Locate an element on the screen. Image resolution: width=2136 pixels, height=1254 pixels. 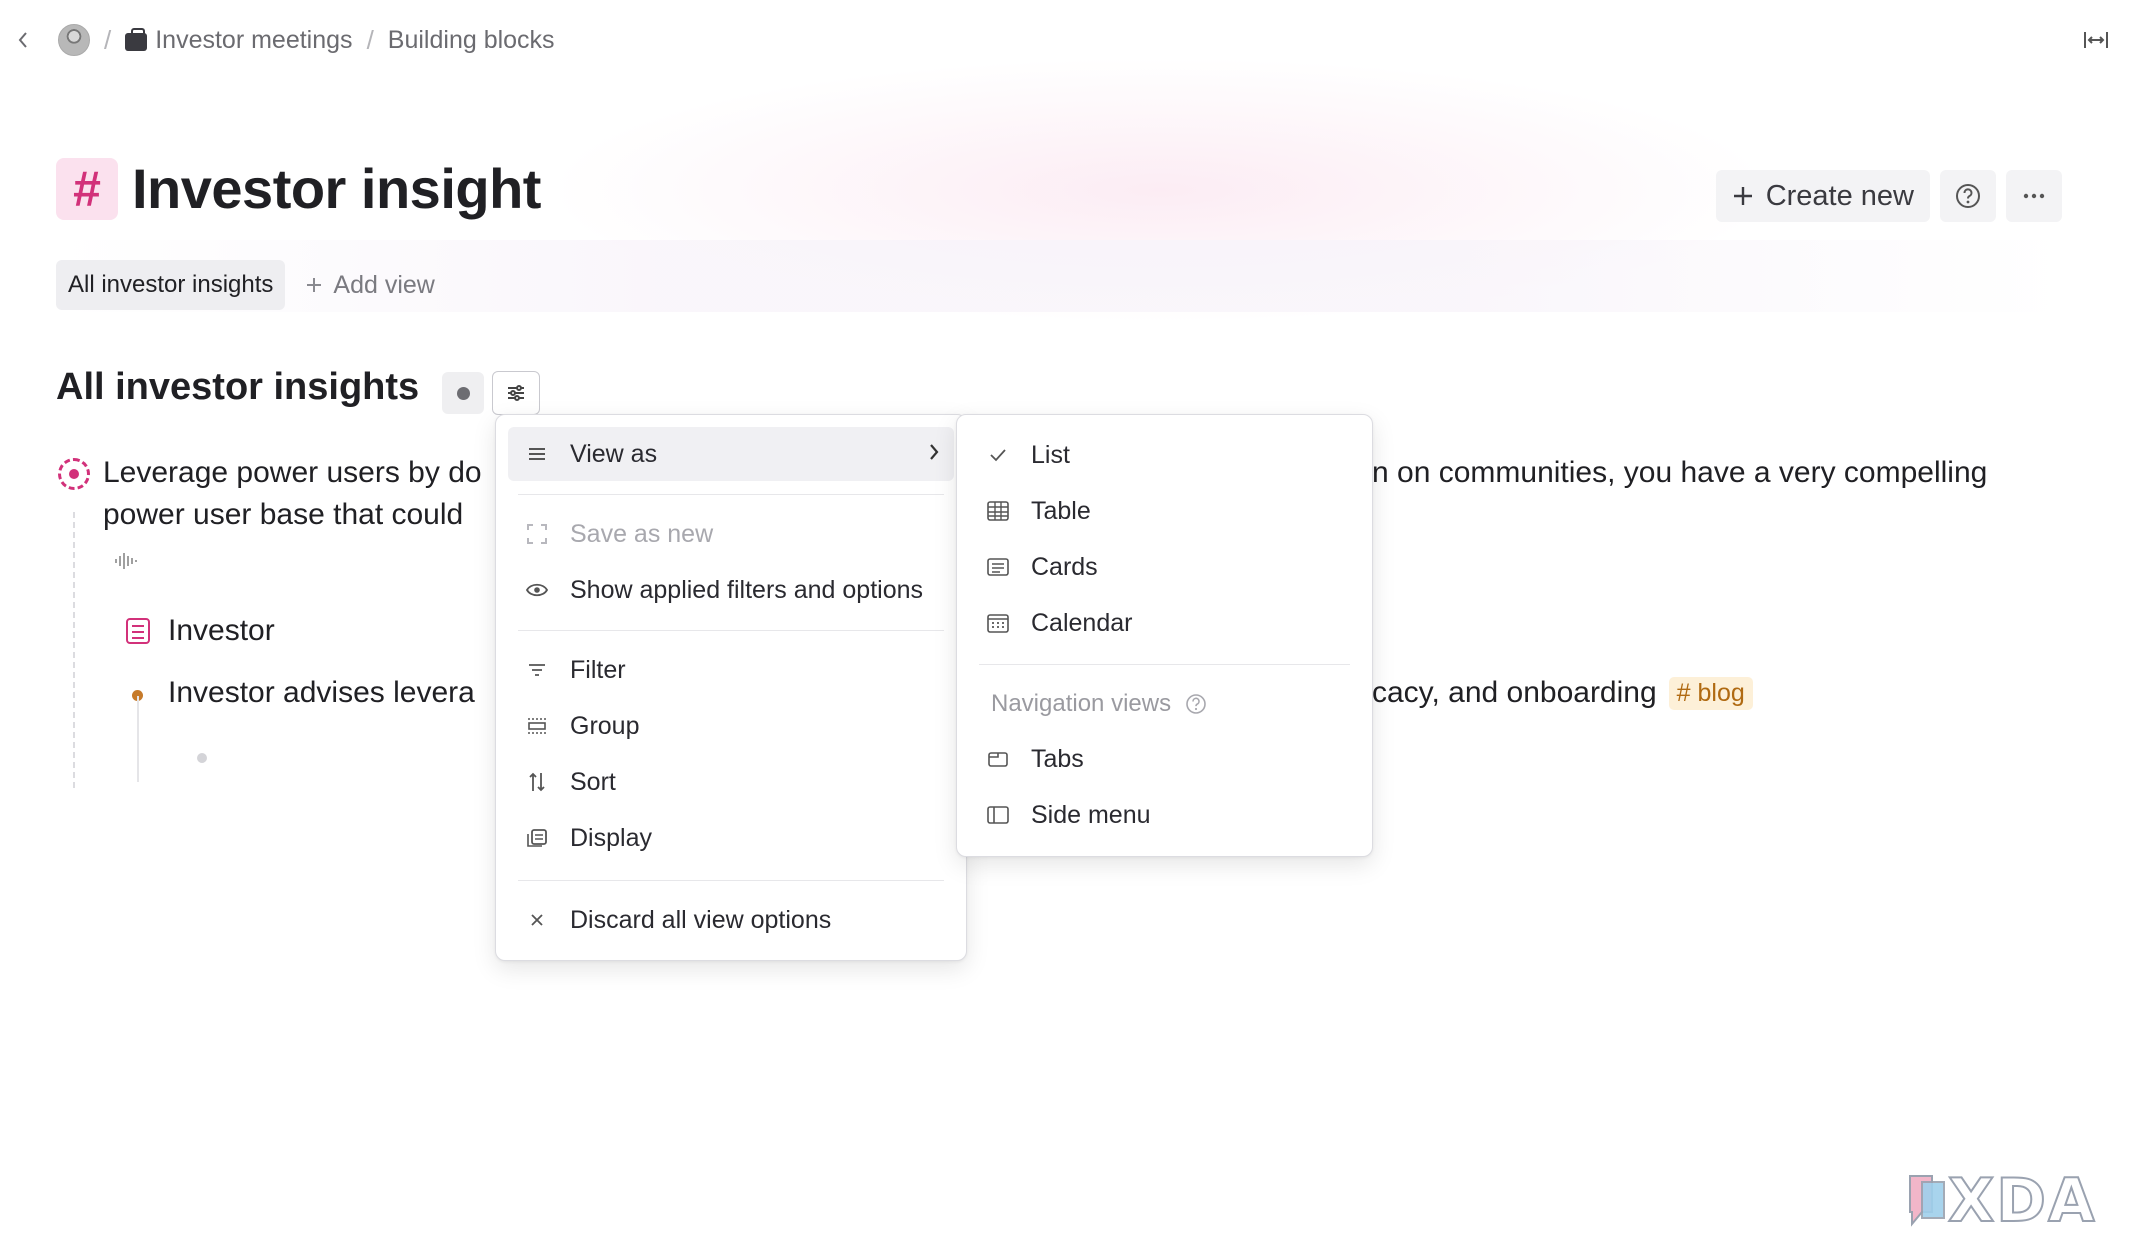
hashtag-icon: # is located at coordinates (87, 188).